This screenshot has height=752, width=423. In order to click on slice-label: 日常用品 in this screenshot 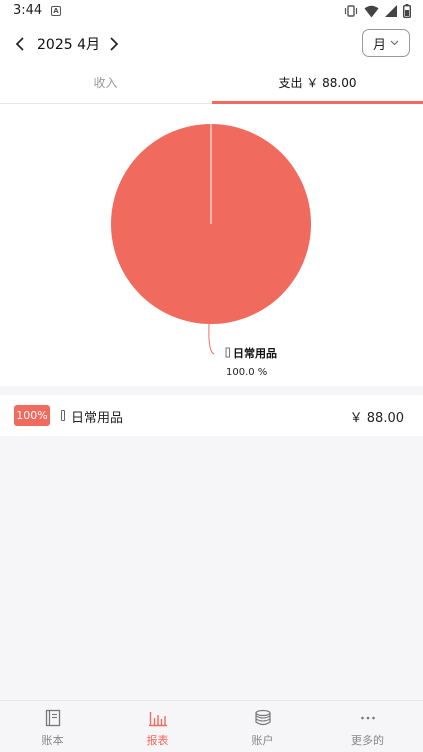, I will do `click(255, 353)`.